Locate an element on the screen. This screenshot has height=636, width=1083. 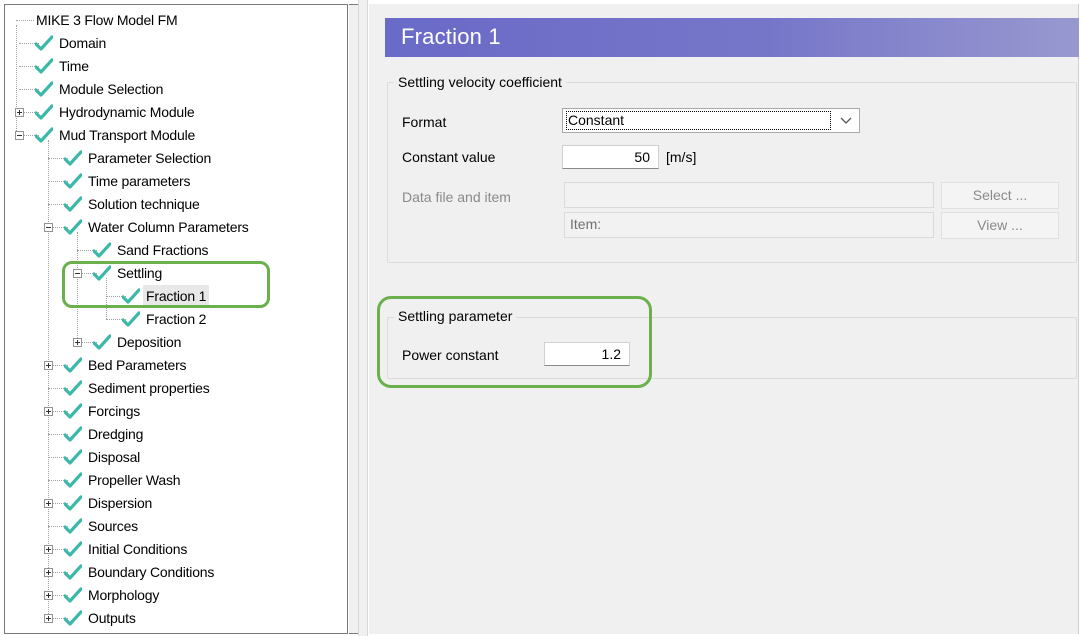
settling-velocity-group-title: Settling velocity coefficient is located at coordinates (480, 82).